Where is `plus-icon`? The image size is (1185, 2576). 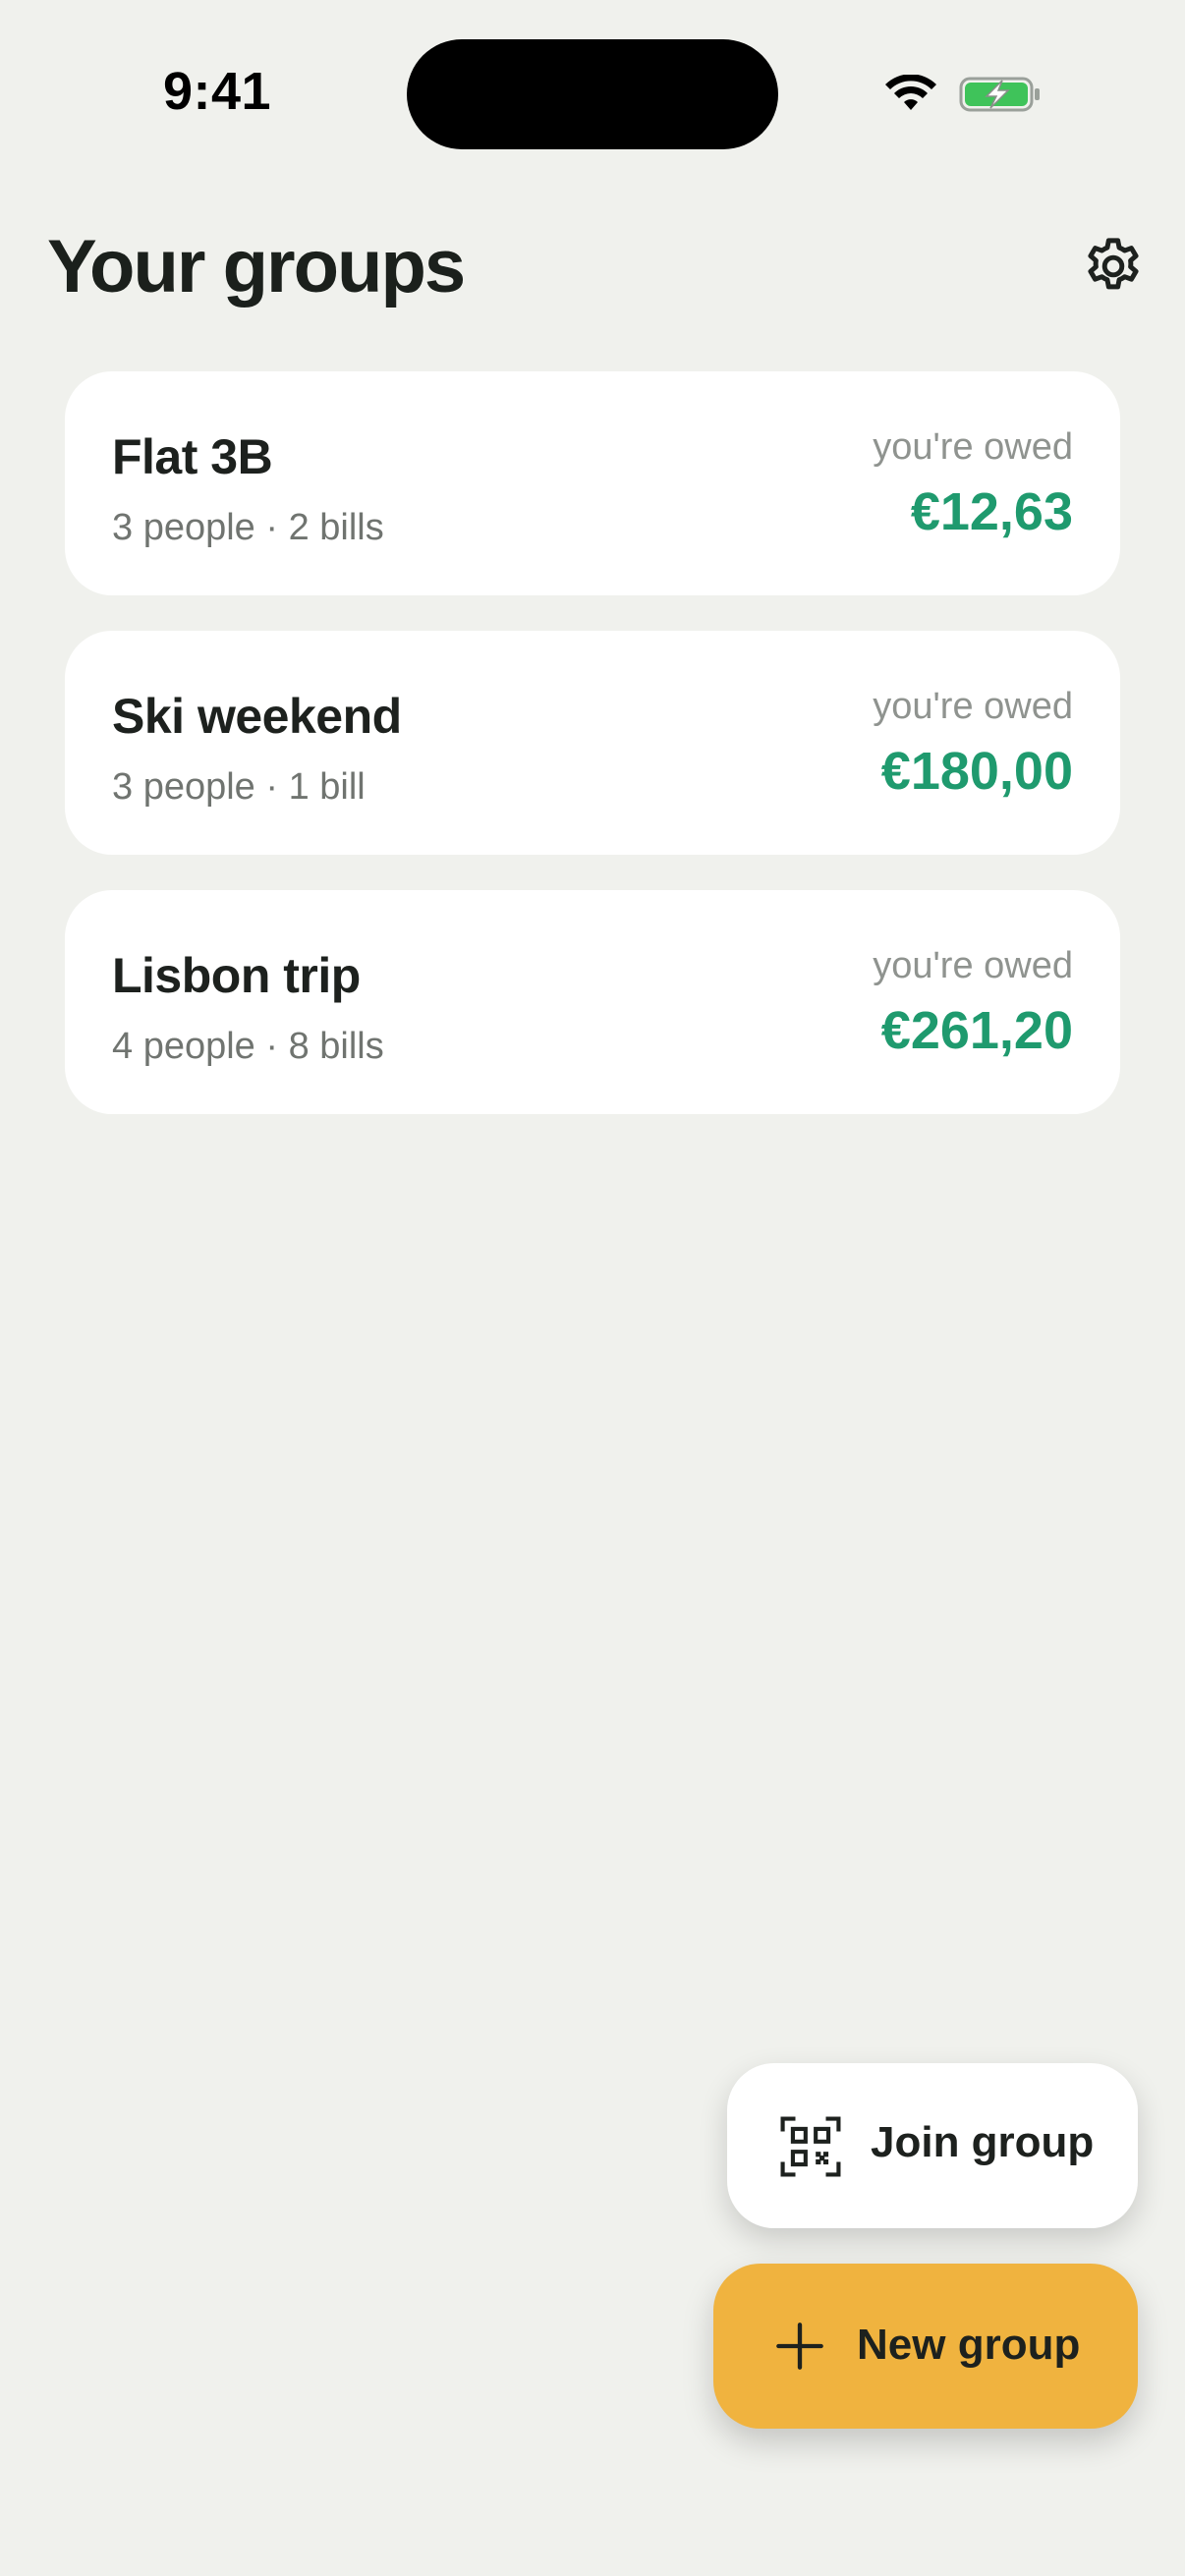
plus-icon is located at coordinates (800, 2346).